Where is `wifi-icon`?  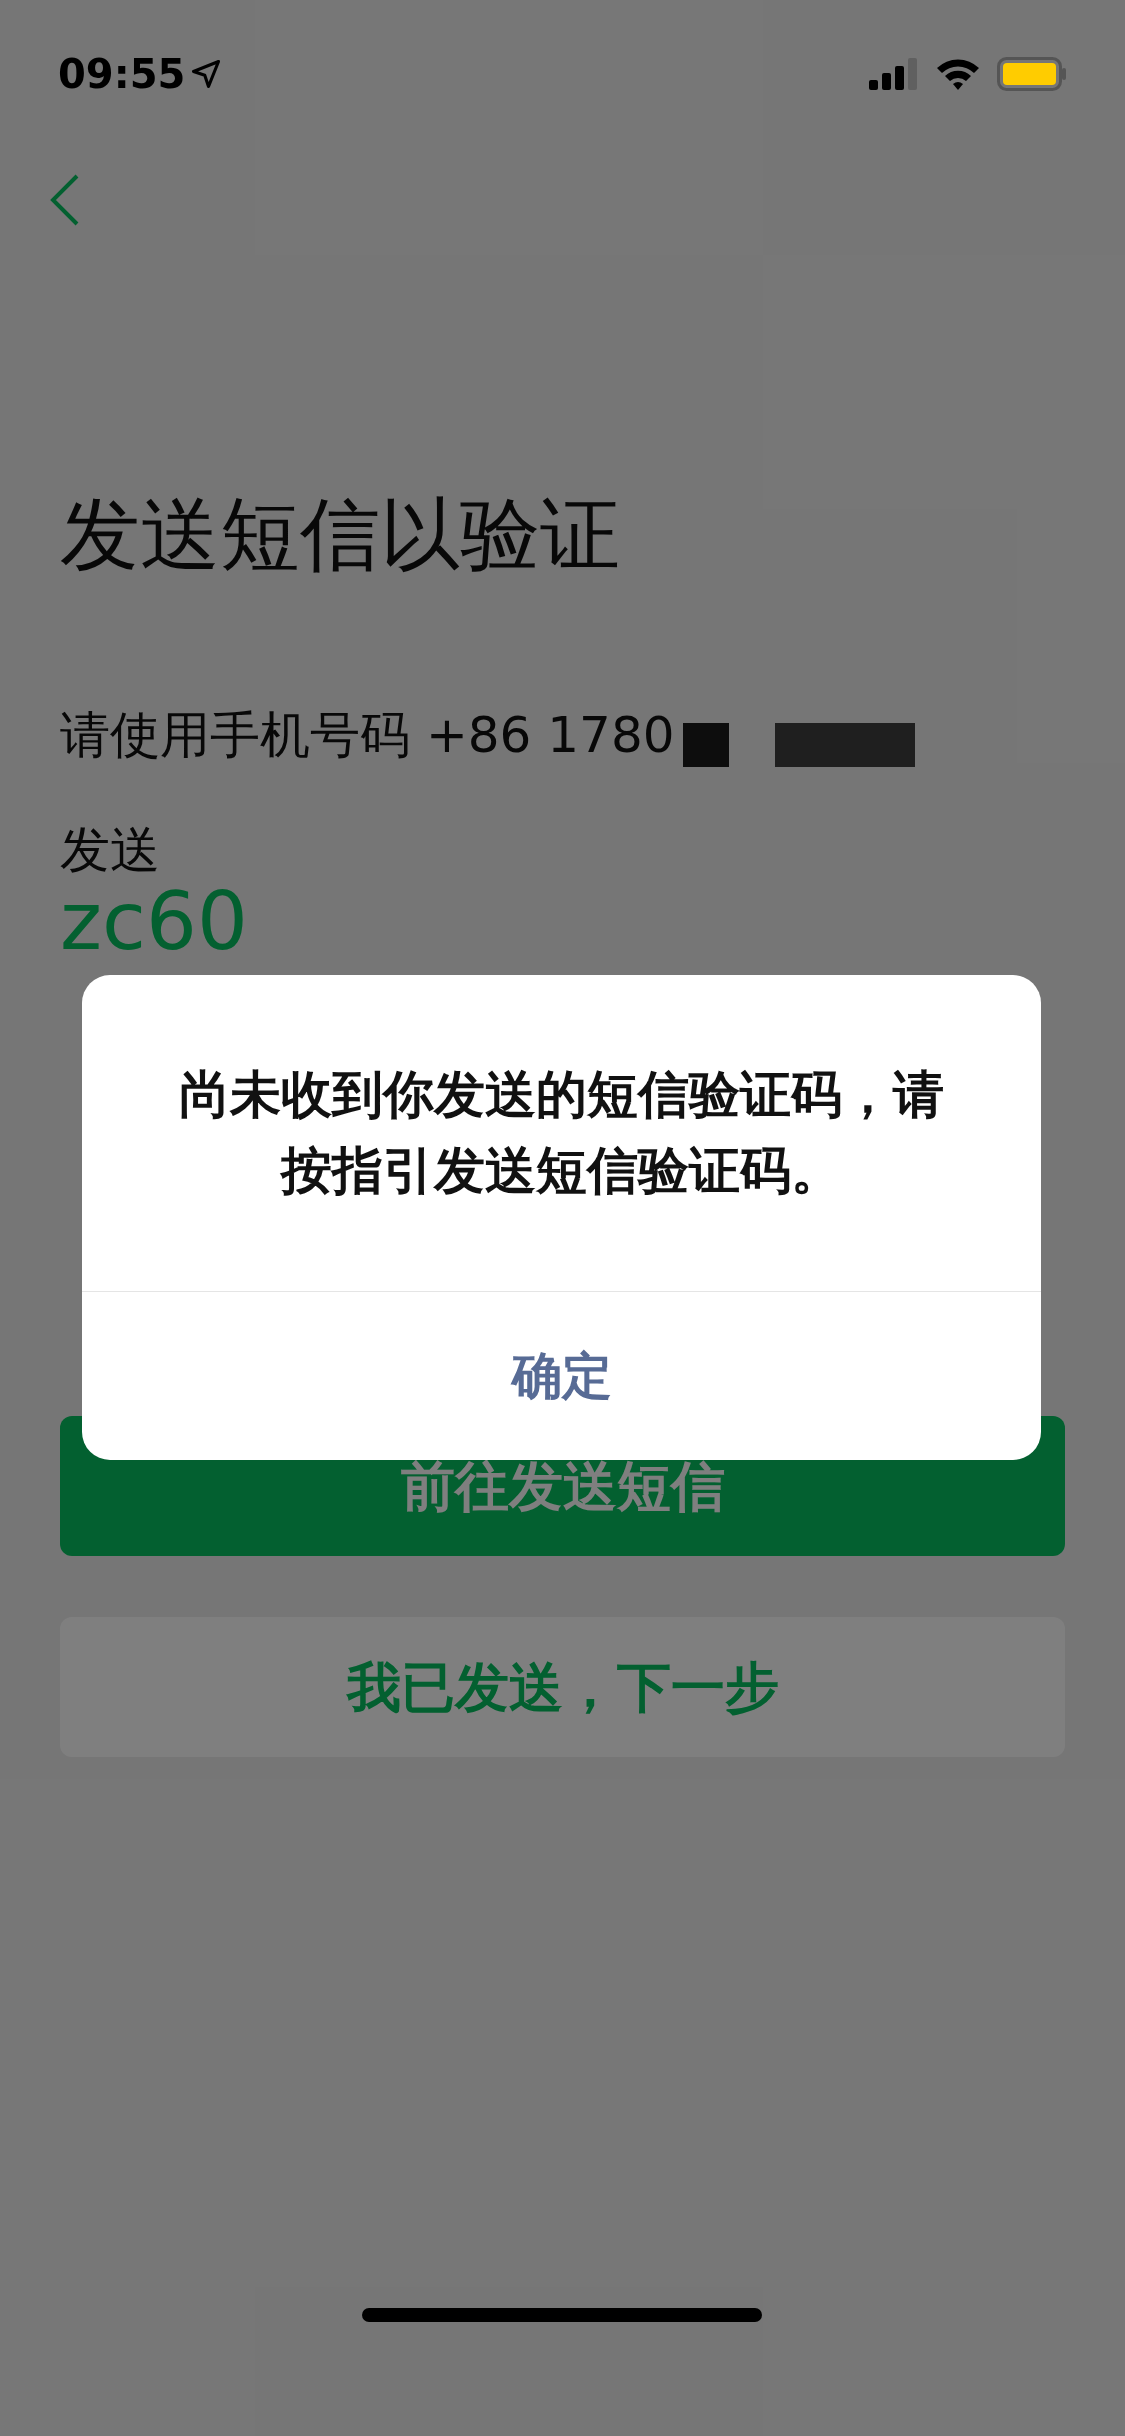
wifi-icon is located at coordinates (958, 74).